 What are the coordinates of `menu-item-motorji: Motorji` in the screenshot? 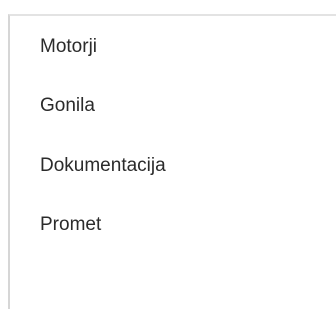 It's located at (68, 47).